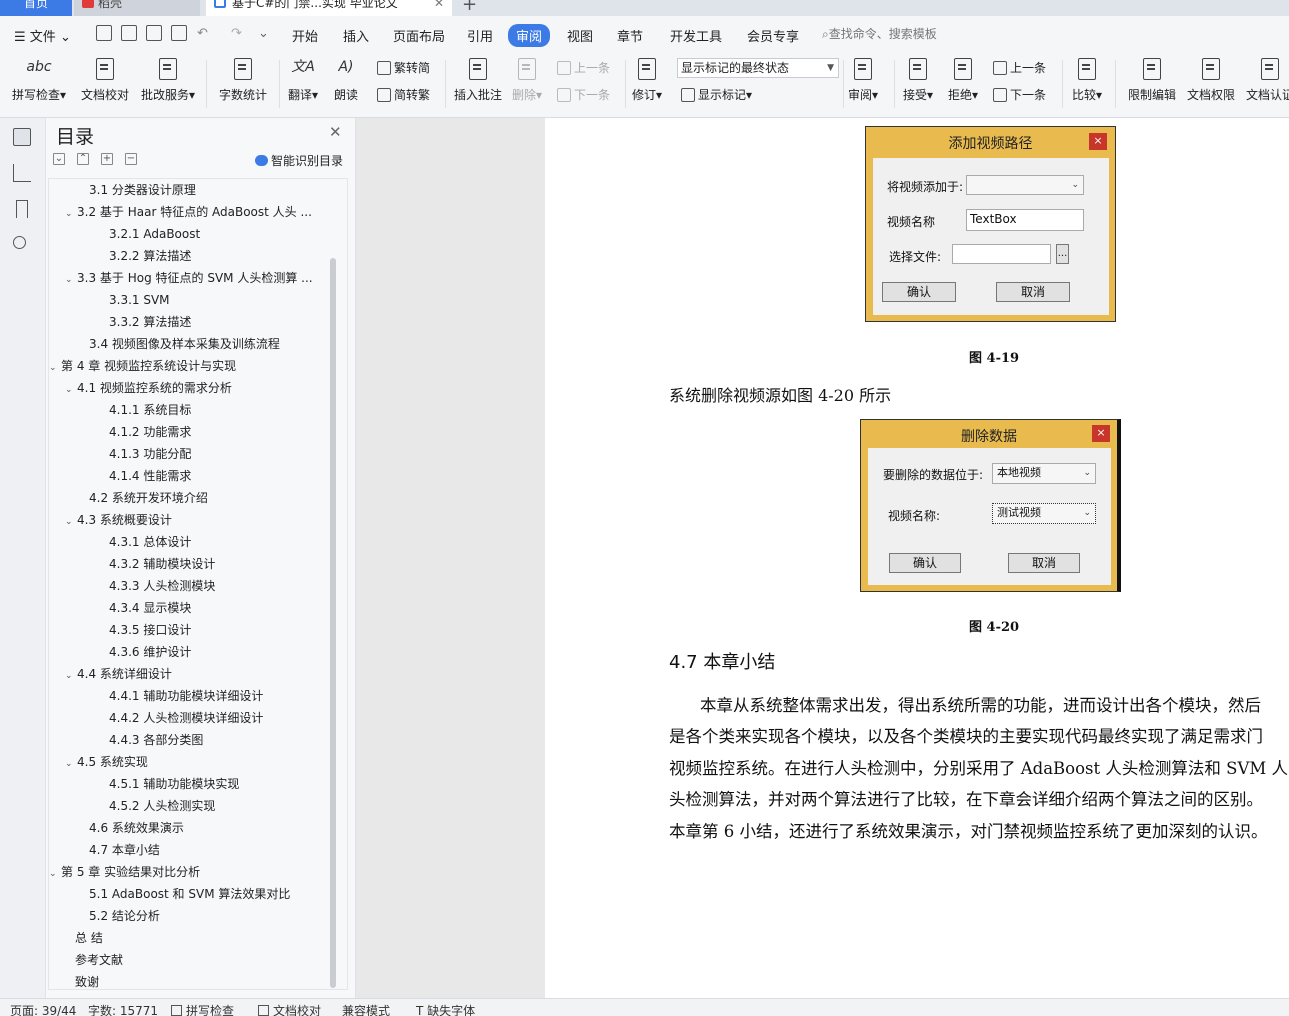 This screenshot has height=1016, width=1289. I want to click on next-comment-button: 下一条, so click(583, 94).